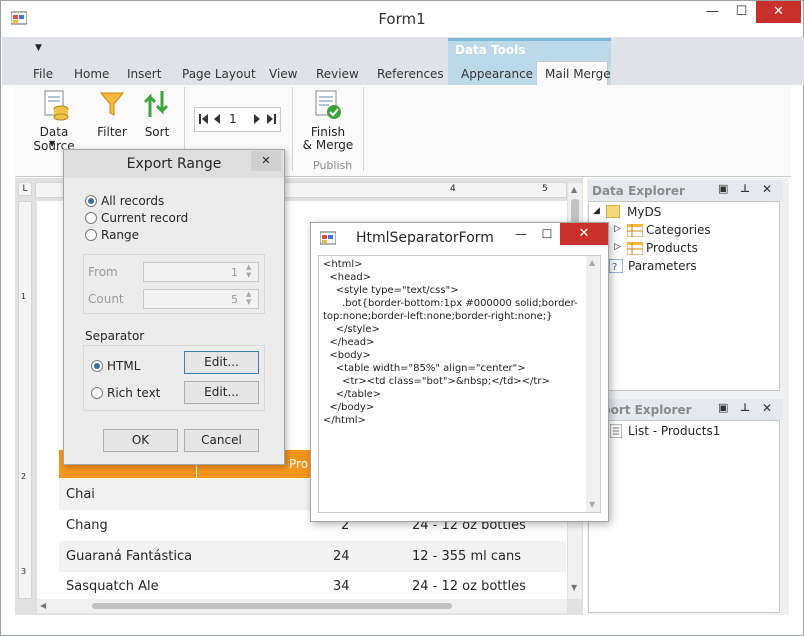  What do you see at coordinates (685, 191) in the screenshot?
I see `data-explorer-header: Data Explorer ▣ ⊥ ✕` at bounding box center [685, 191].